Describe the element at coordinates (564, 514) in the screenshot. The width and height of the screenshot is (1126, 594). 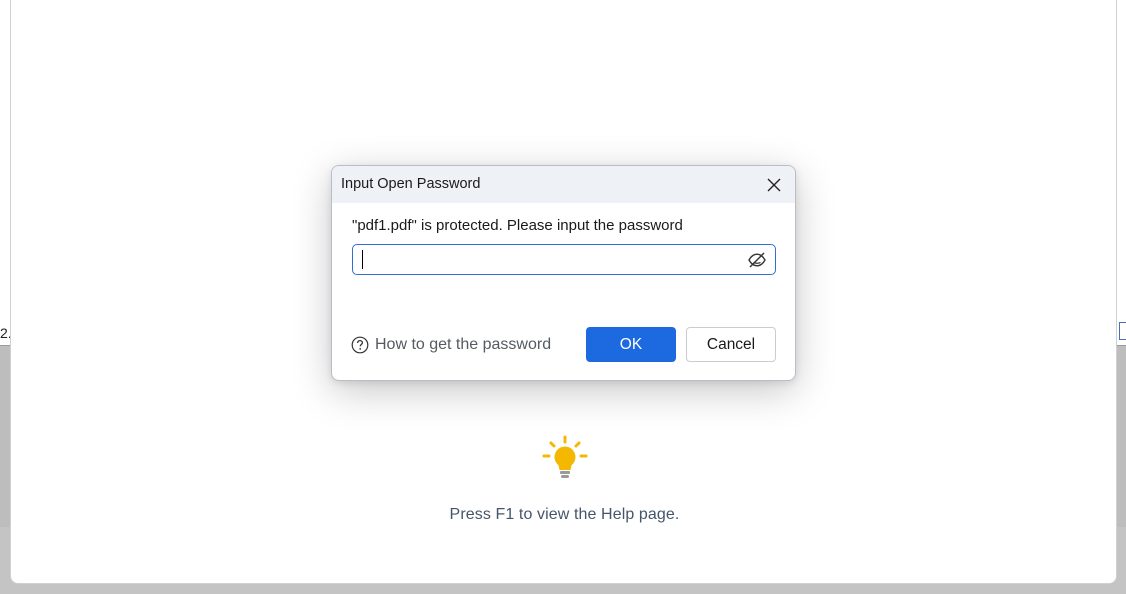
I see `help-hint-text: Press F1 to view the Help page.` at that location.